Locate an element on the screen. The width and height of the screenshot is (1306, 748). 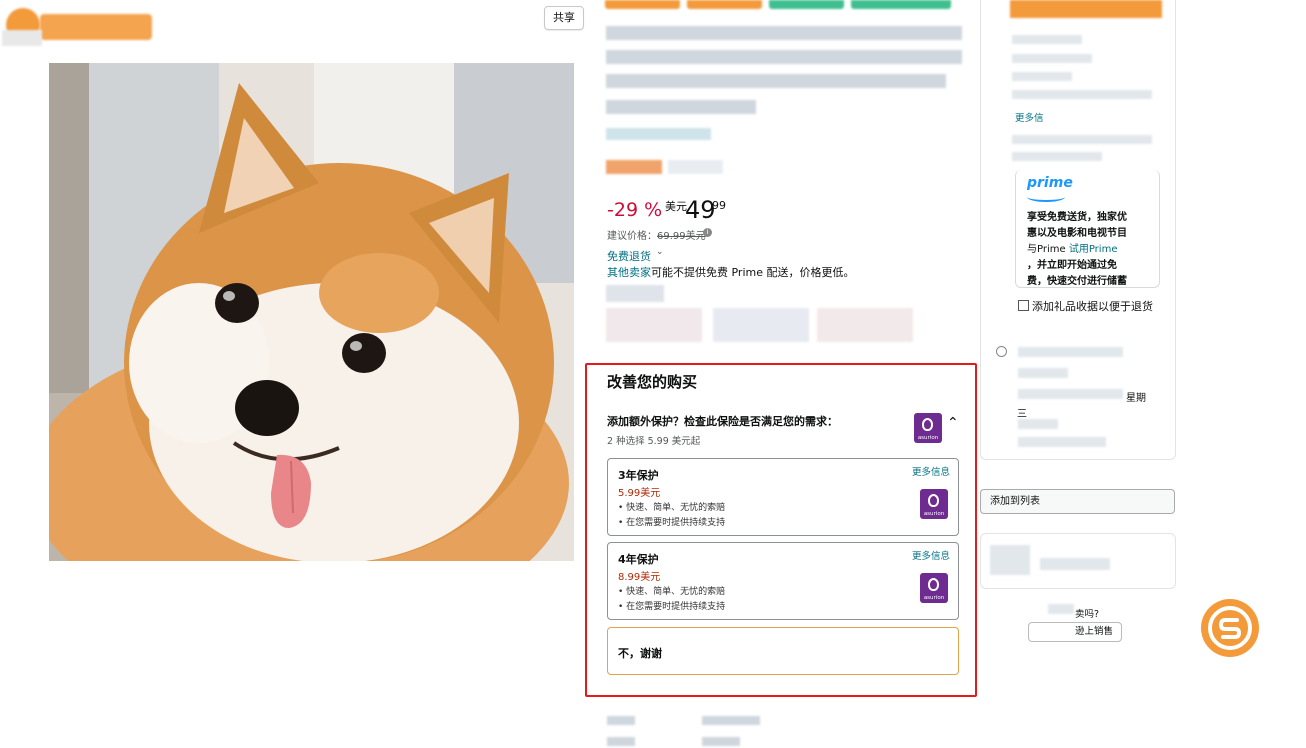
checkbox is located at coordinates (1023, 305).